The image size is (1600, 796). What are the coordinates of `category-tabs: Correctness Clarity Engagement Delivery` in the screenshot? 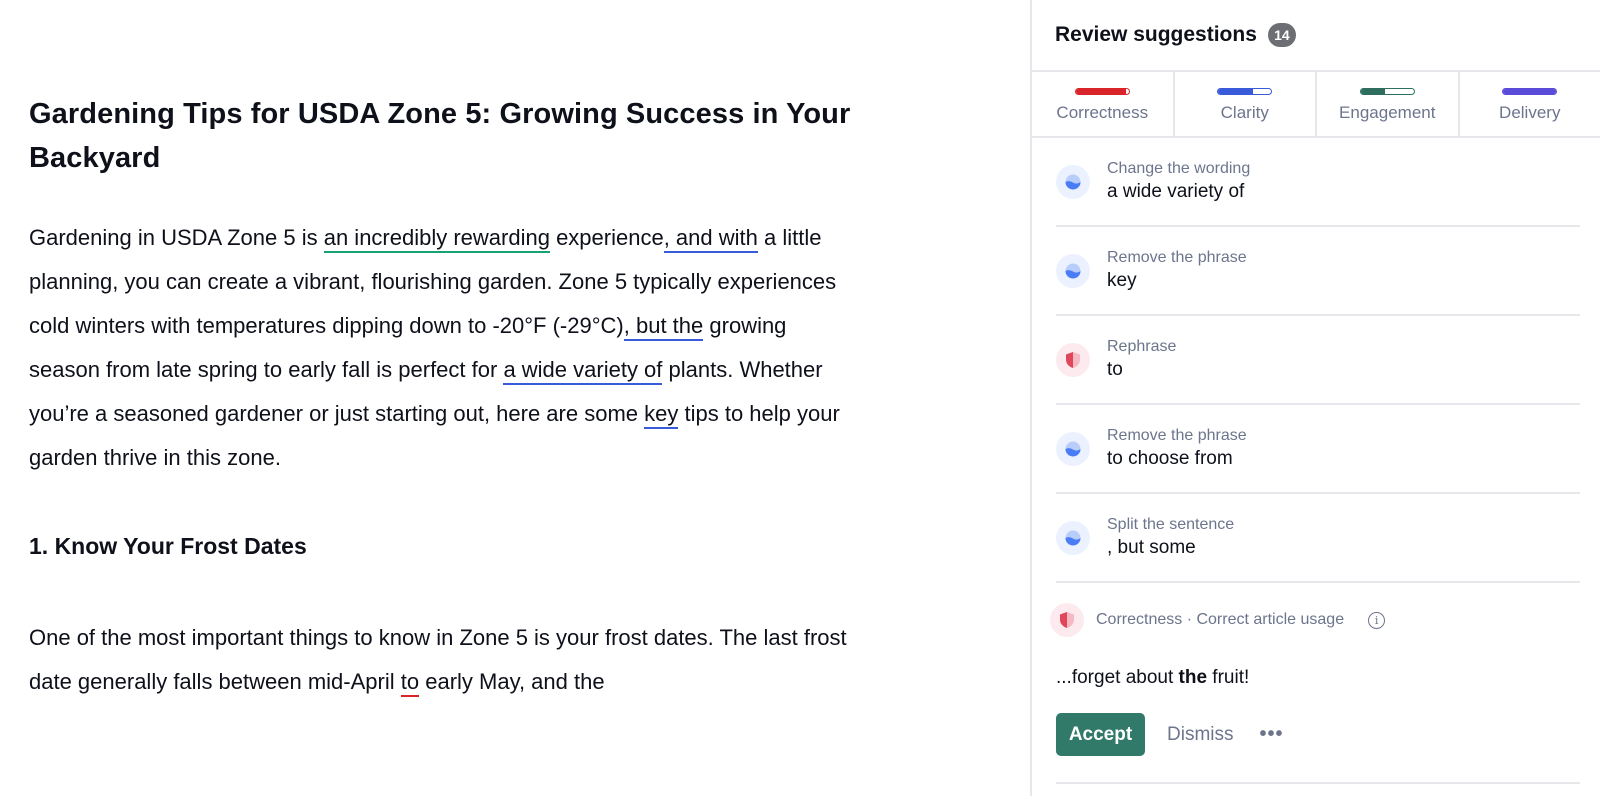 It's located at (1316, 105).